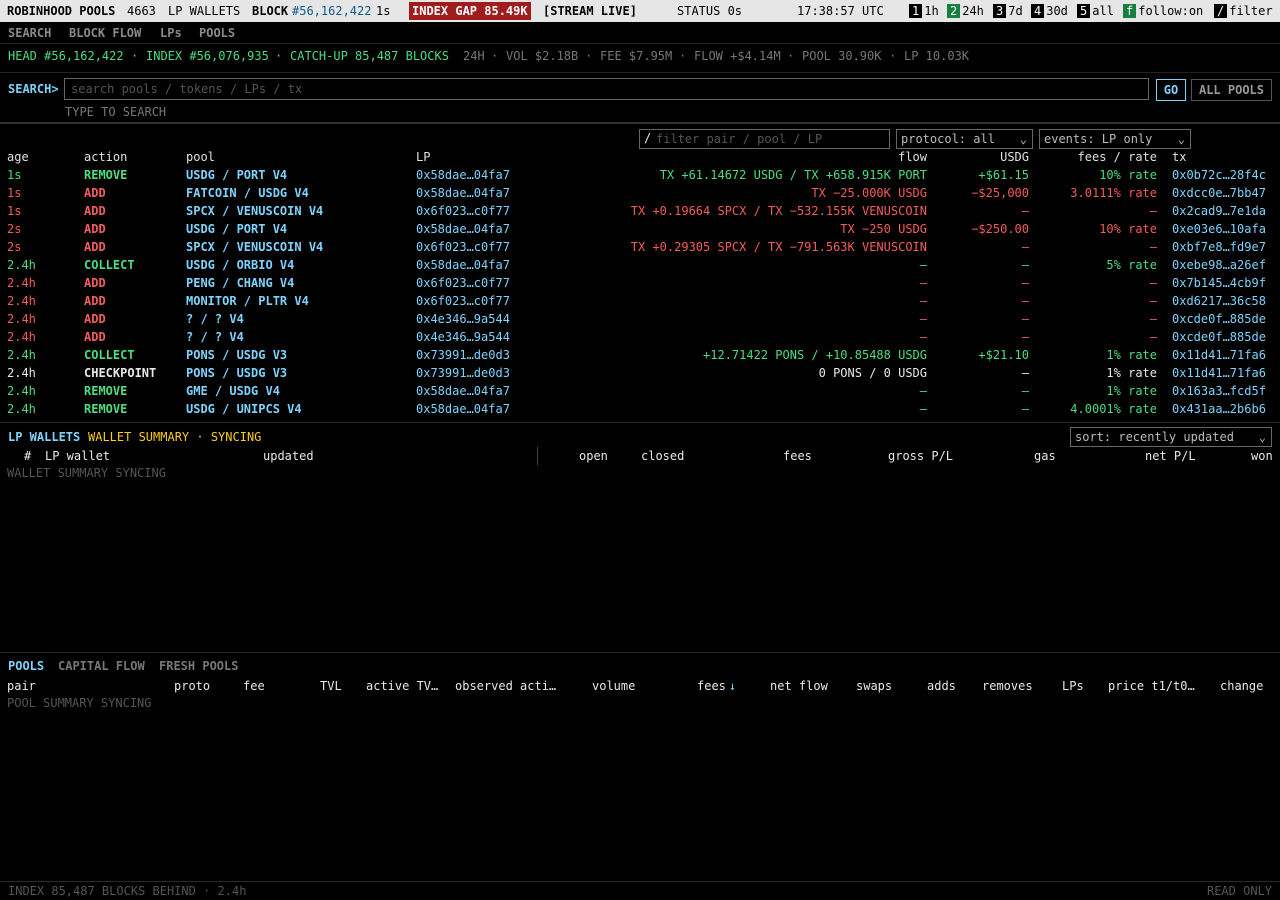 This screenshot has height=900, width=1280. I want to click on col-open: open, so click(593, 456).